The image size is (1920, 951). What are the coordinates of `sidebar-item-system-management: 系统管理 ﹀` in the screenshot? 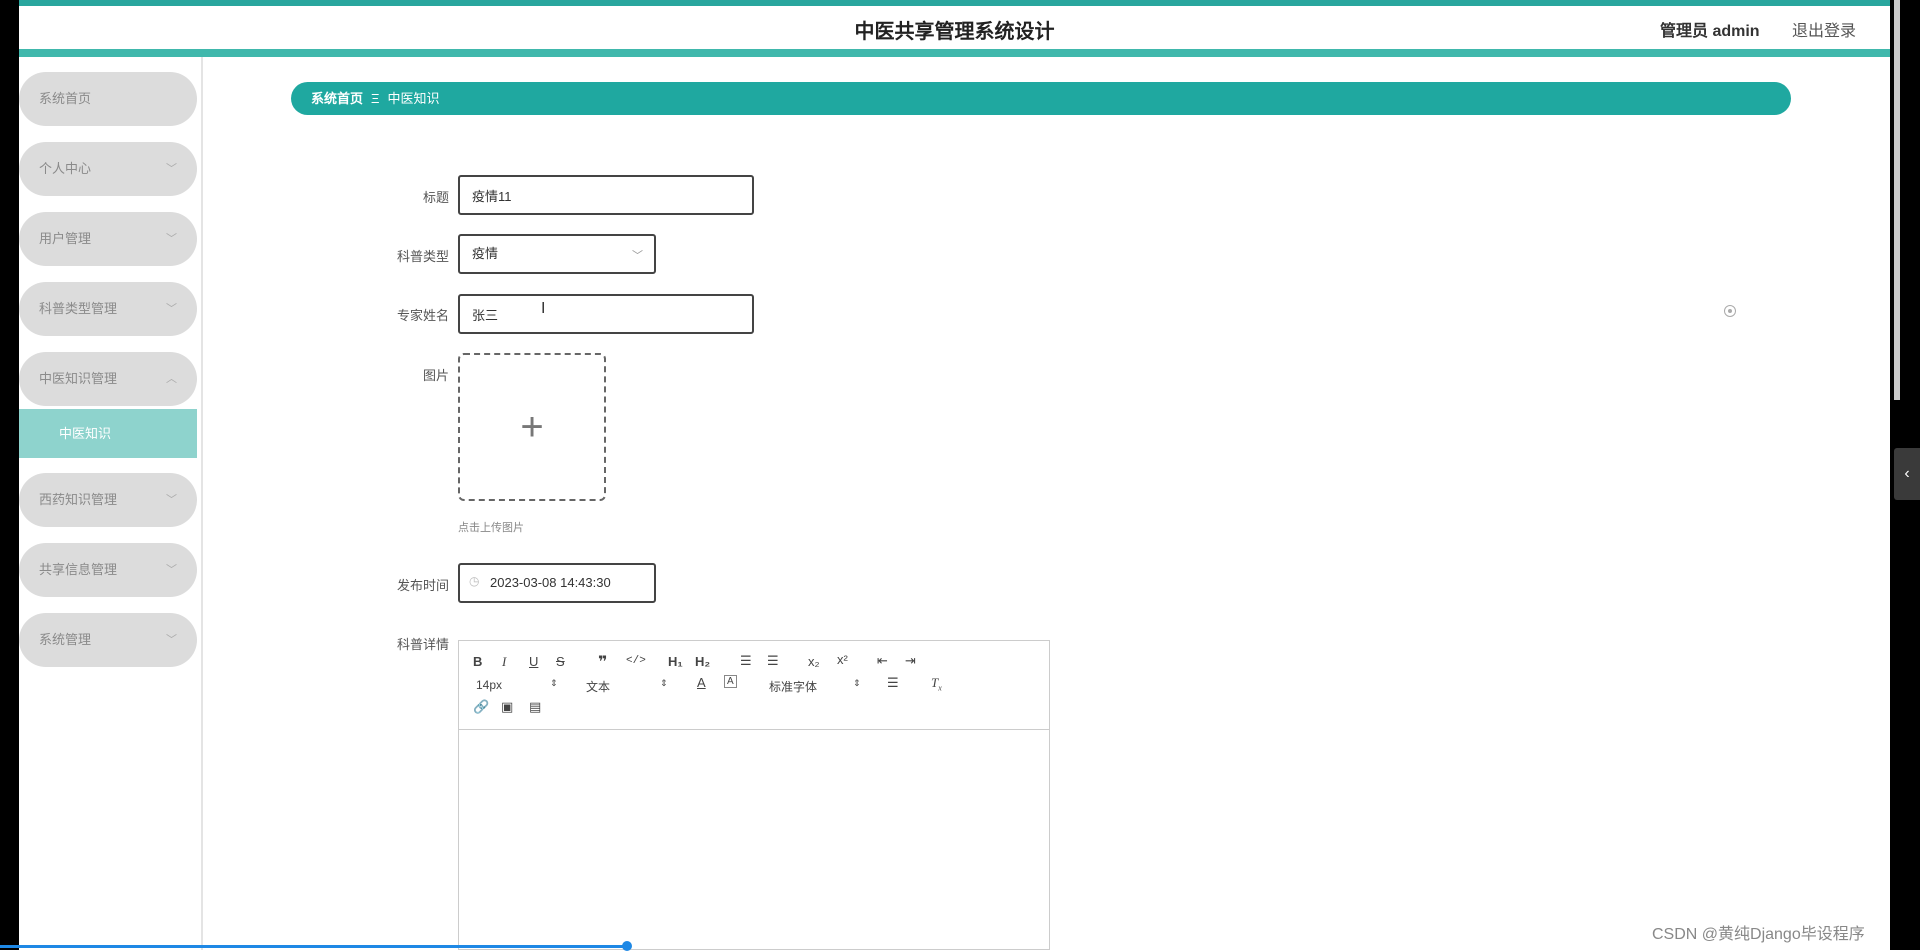 It's located at (108, 640).